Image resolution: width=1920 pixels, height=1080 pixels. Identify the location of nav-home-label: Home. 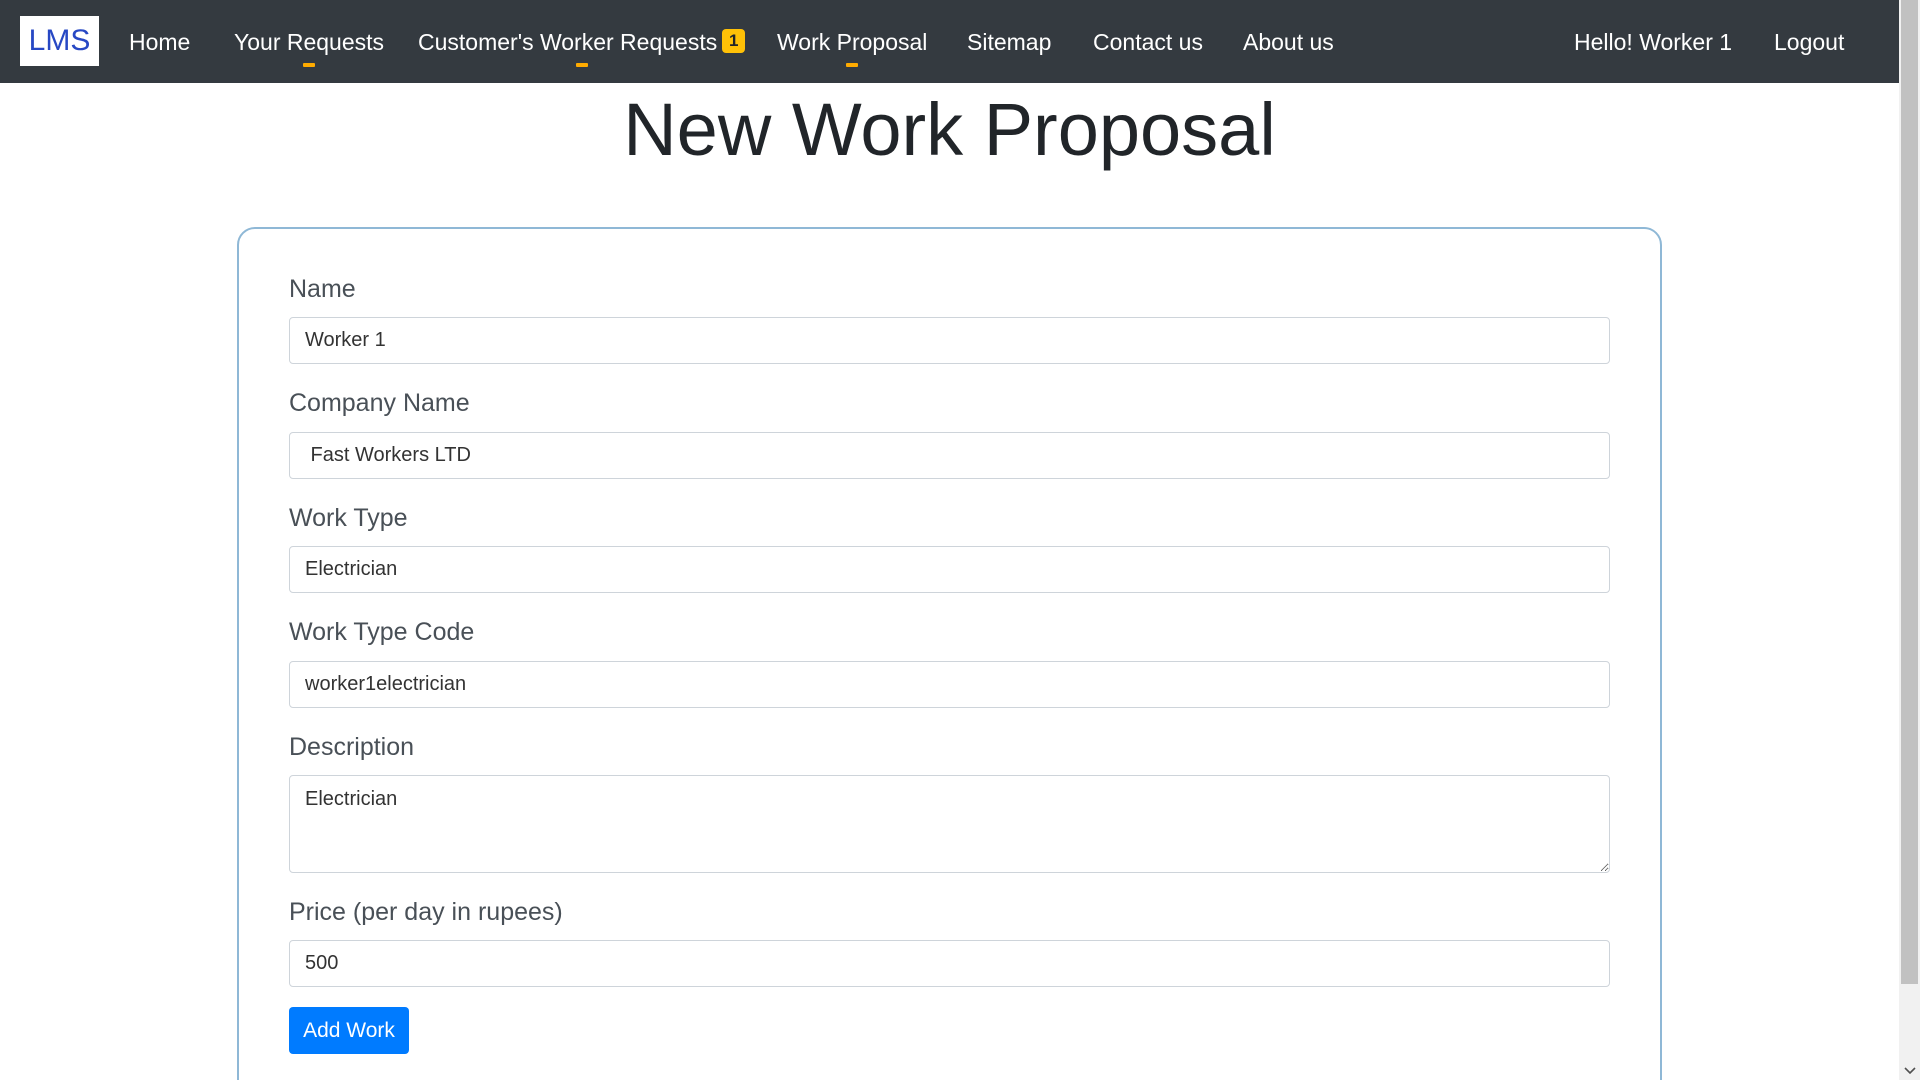
(160, 42).